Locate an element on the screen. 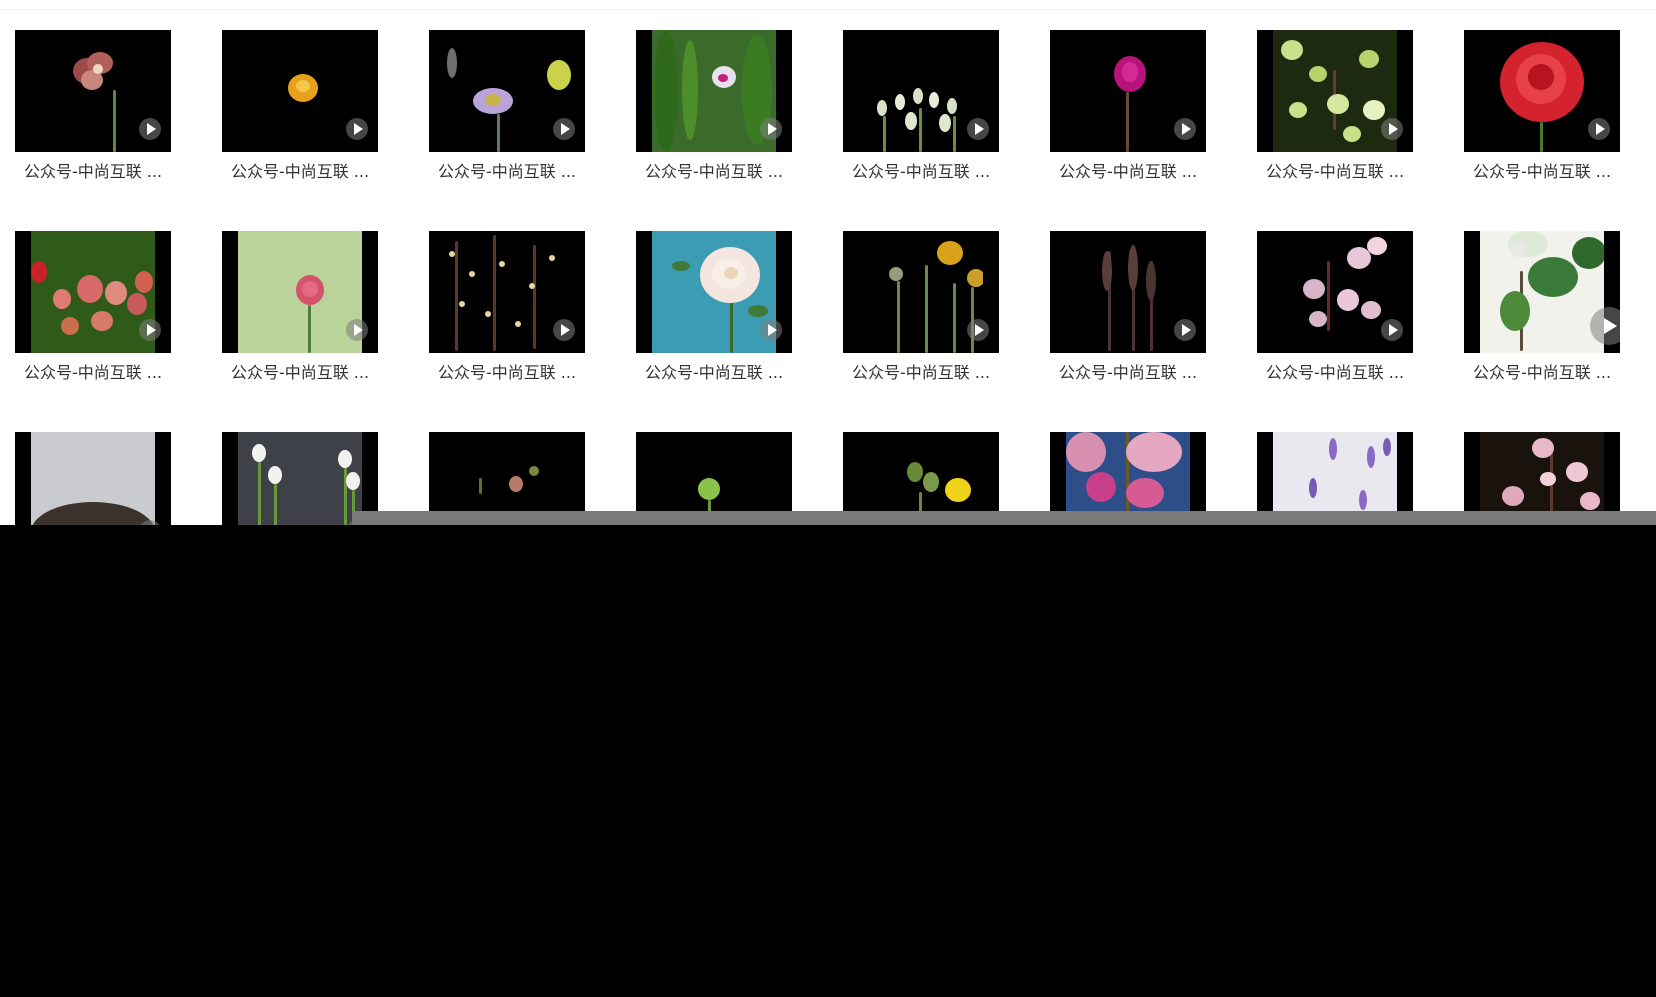 The width and height of the screenshot is (1656, 997). white-peony-thumbnail is located at coordinates (714, 292).